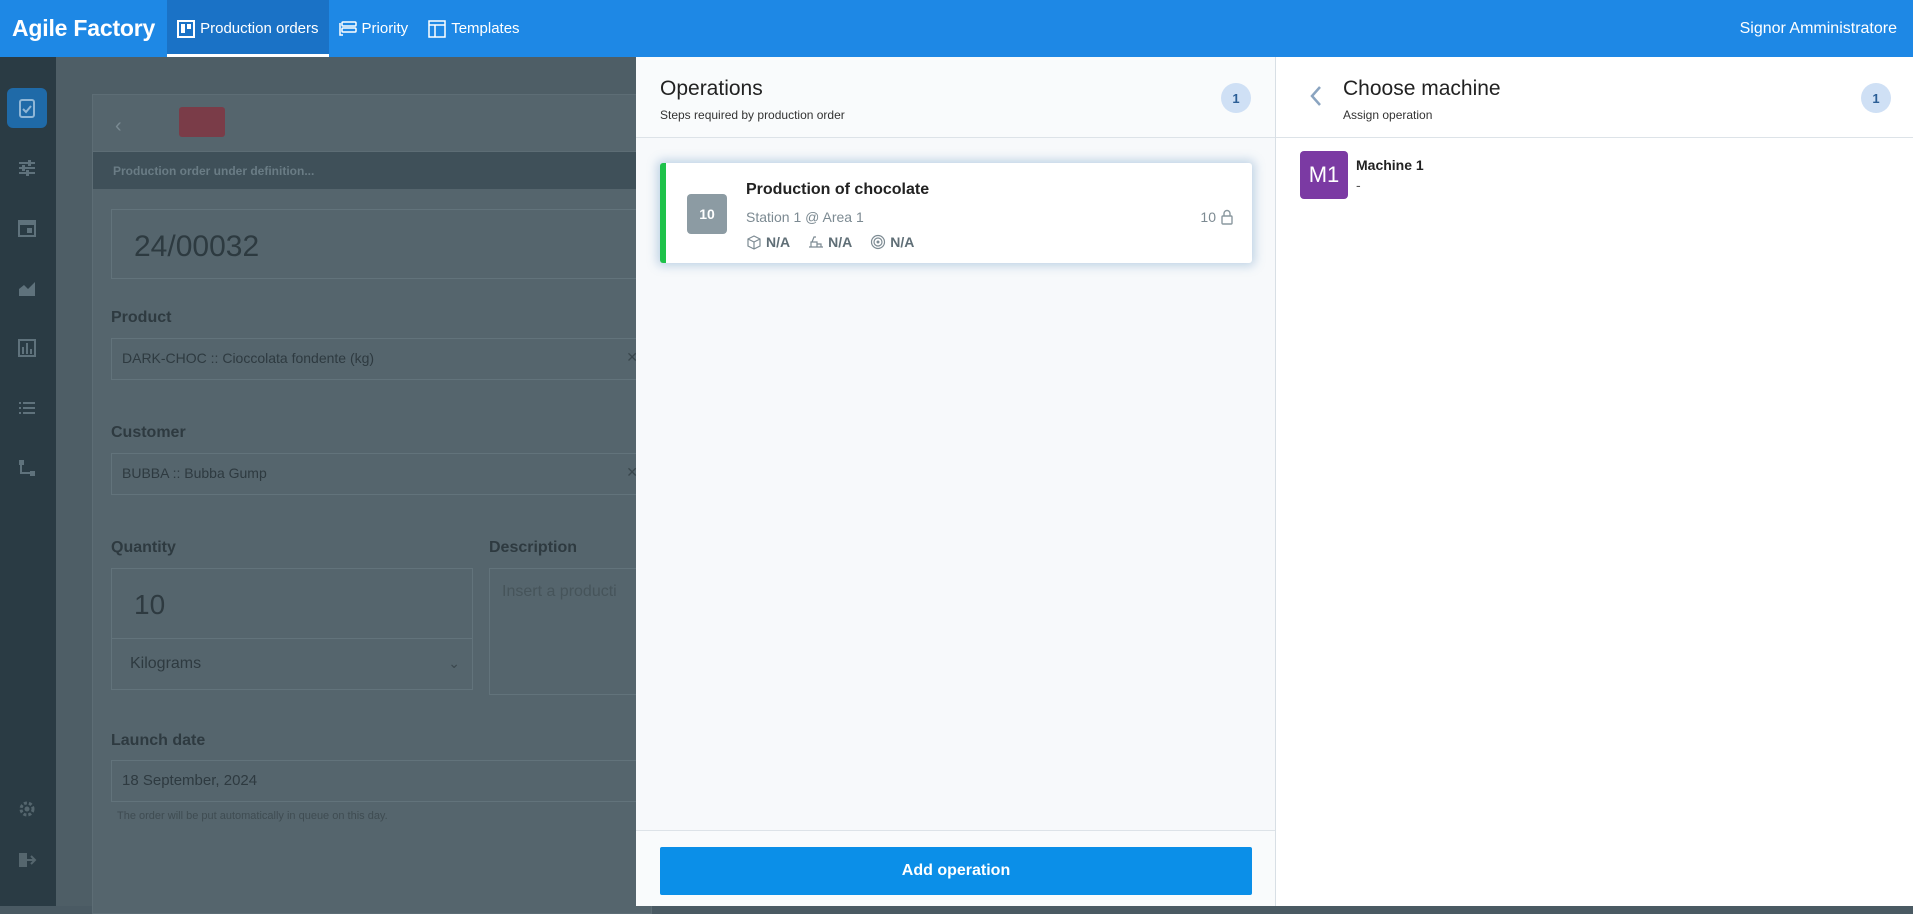  I want to click on operation-quantity: 10, so click(1217, 217).